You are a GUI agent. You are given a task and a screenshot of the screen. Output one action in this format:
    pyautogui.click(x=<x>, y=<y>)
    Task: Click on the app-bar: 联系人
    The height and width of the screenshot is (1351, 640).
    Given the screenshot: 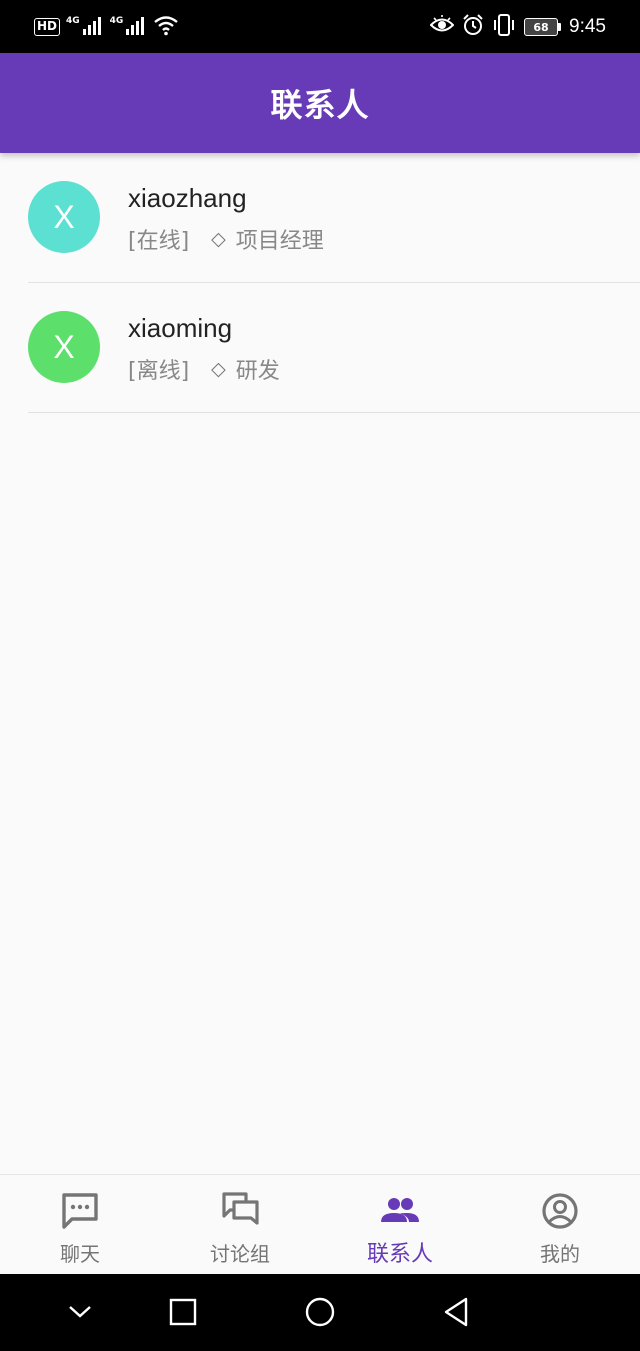 What is the action you would take?
    pyautogui.click(x=320, y=103)
    